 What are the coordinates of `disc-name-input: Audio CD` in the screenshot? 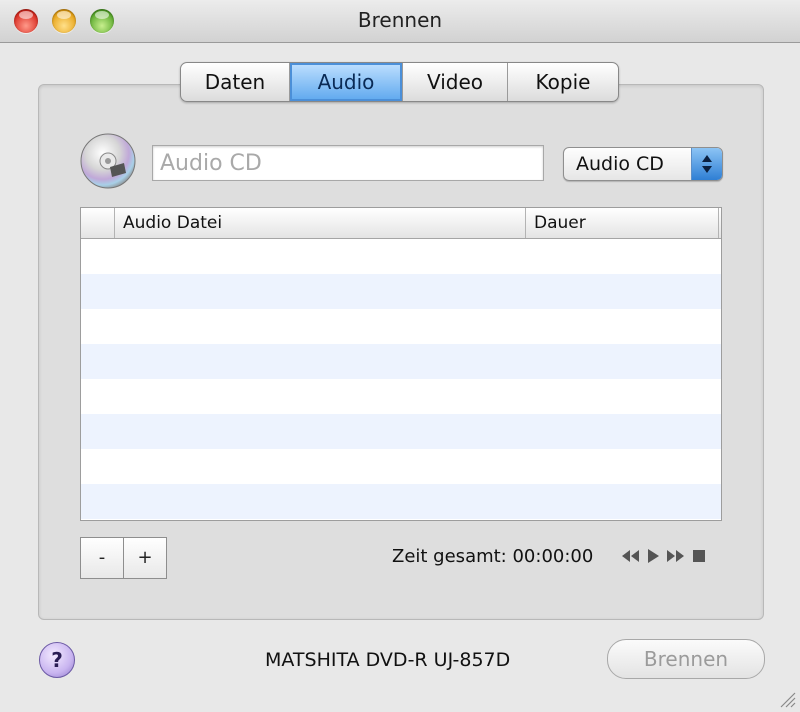 It's located at (348, 163).